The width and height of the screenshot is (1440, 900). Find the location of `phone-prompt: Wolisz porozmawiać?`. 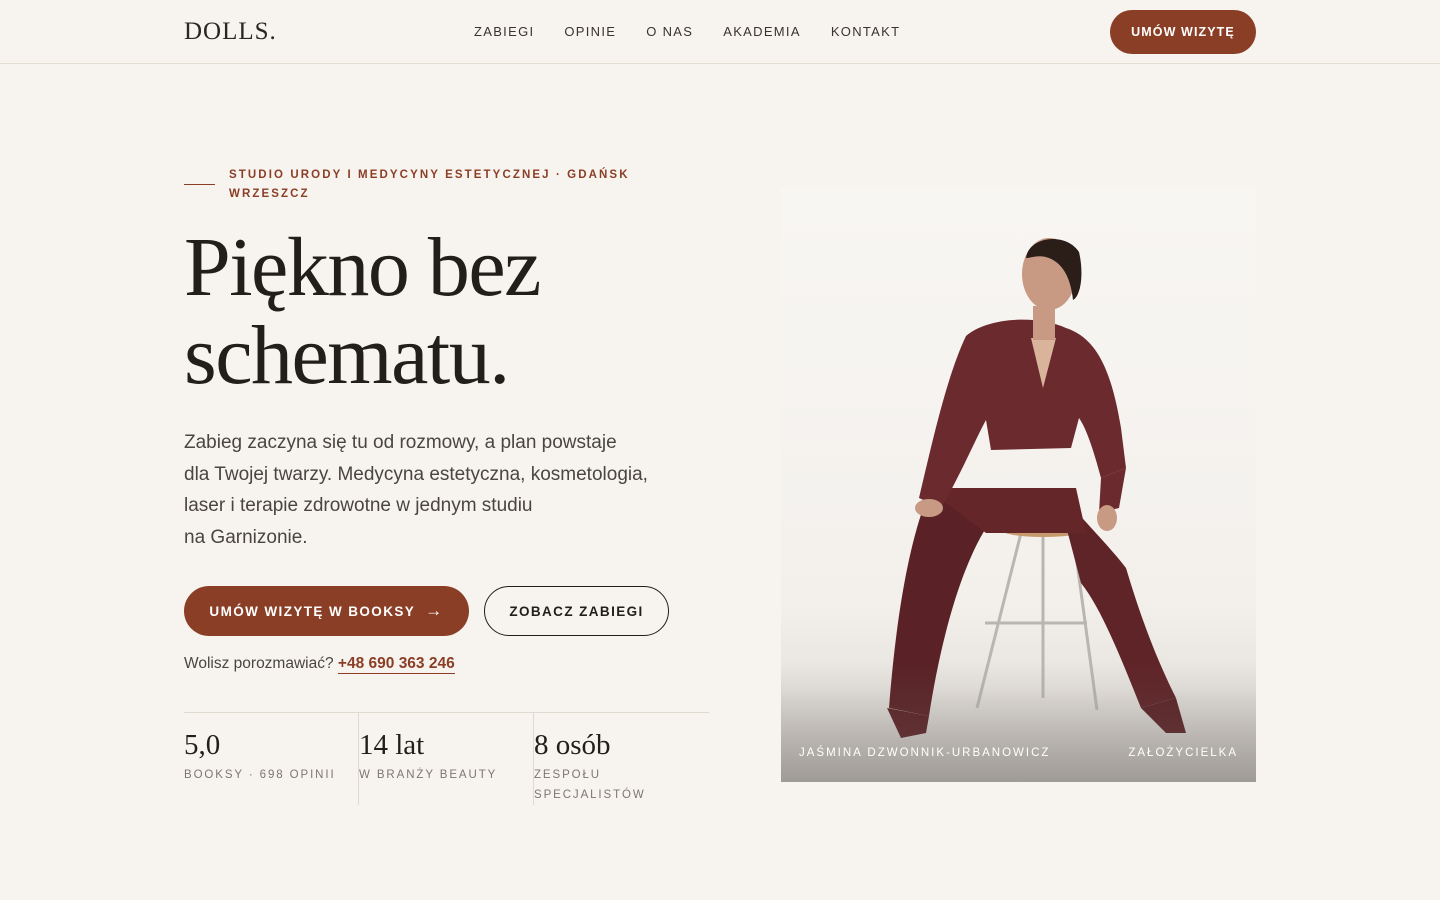

phone-prompt: Wolisz porozmawiać? is located at coordinates (259, 663).